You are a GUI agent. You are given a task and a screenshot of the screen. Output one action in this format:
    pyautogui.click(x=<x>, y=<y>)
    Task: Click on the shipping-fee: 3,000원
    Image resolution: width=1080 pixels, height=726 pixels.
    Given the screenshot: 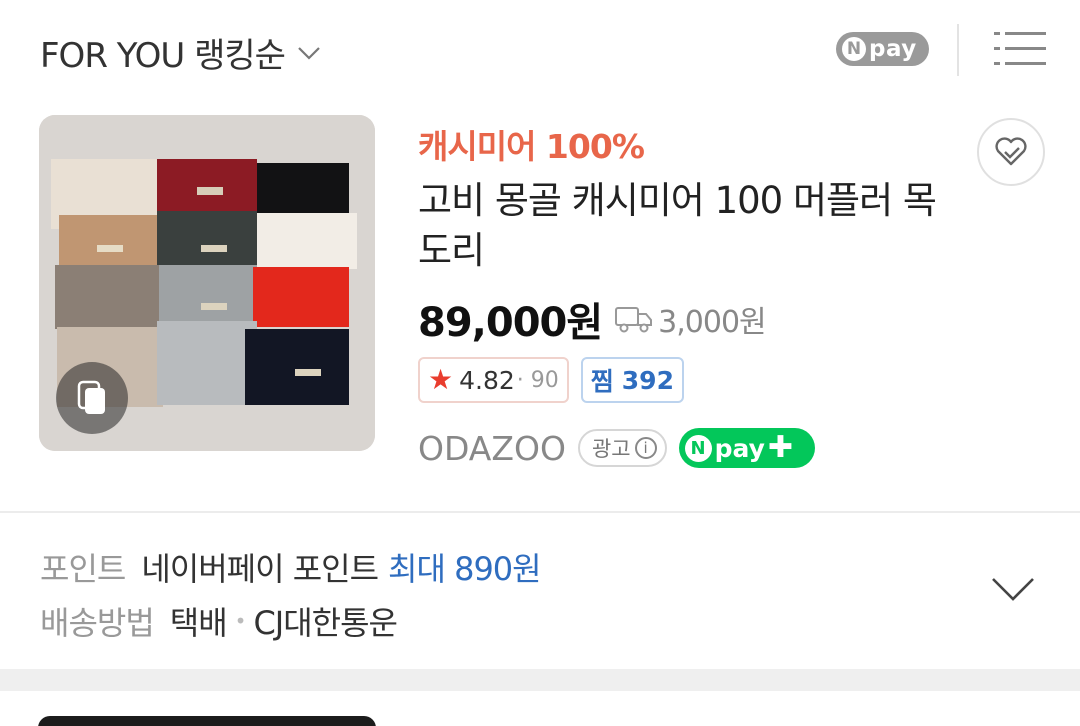 What is the action you would take?
    pyautogui.click(x=712, y=322)
    